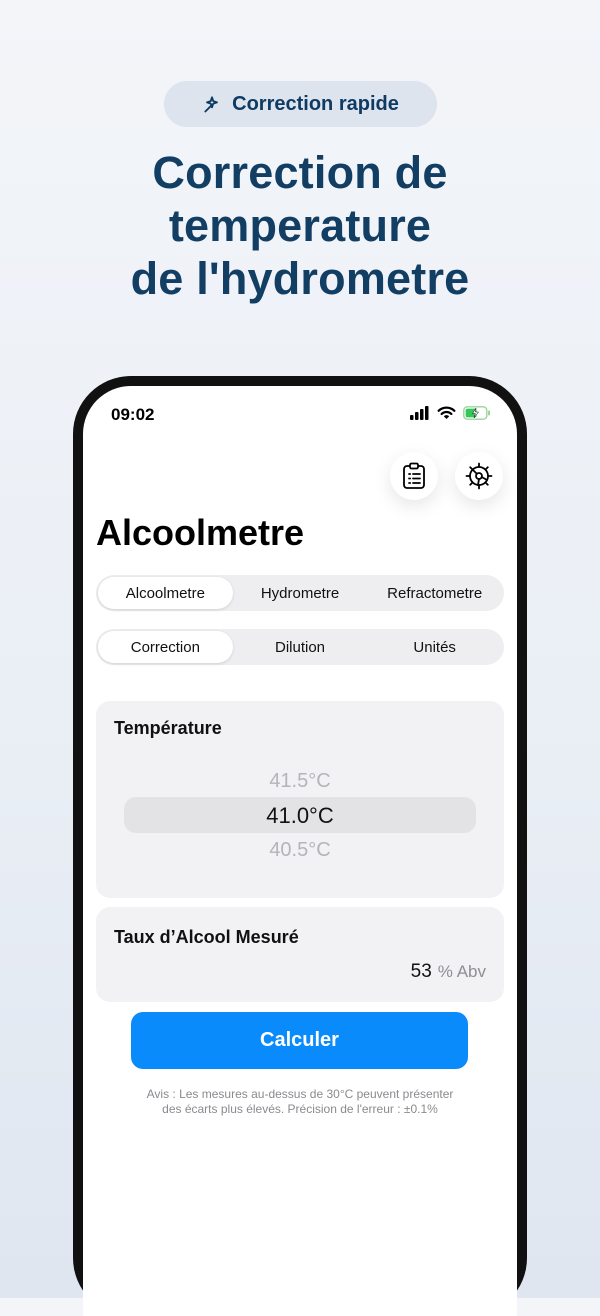 The height and width of the screenshot is (1316, 600). Describe the element at coordinates (165, 647) in the screenshot. I see `tab-correction: Correction` at that location.